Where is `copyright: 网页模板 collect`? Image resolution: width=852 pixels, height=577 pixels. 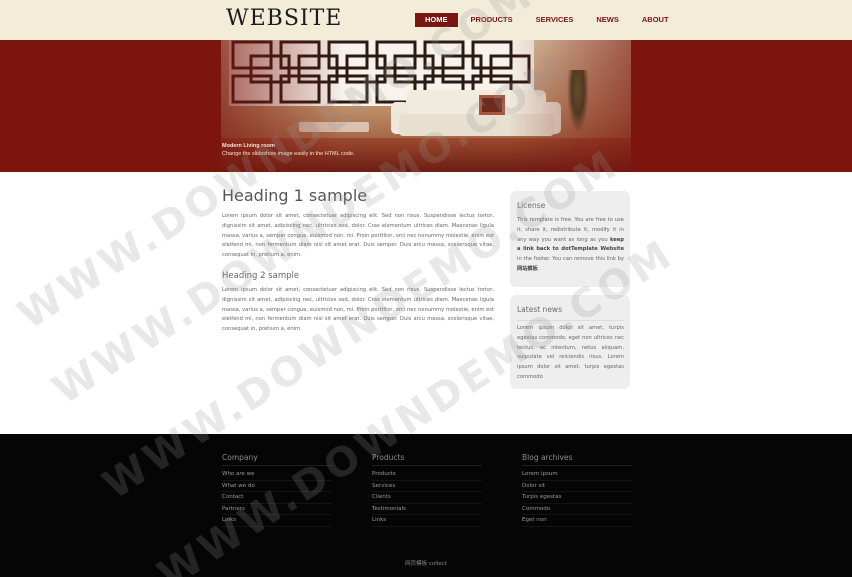 copyright: 网页模板 collect is located at coordinates (426, 563).